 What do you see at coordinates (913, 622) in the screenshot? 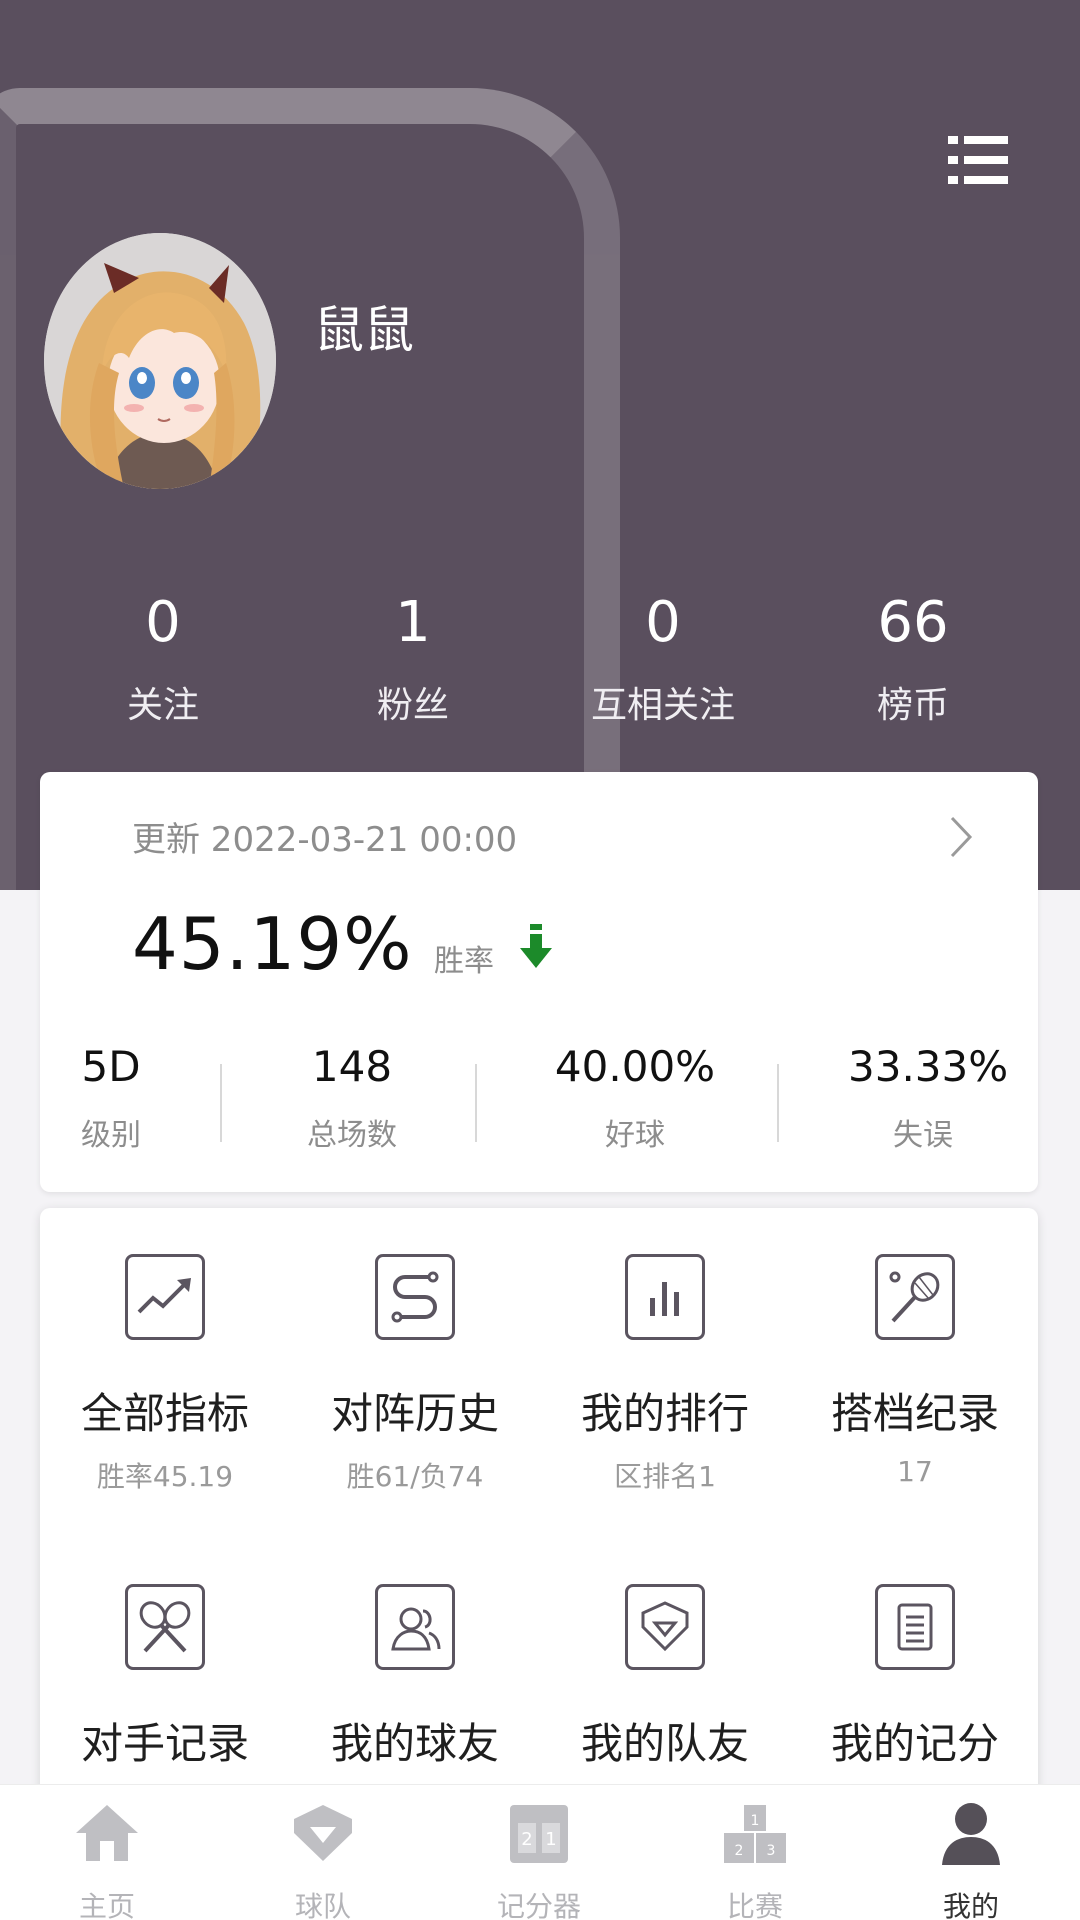
I see `stat-value: 66` at bounding box center [913, 622].